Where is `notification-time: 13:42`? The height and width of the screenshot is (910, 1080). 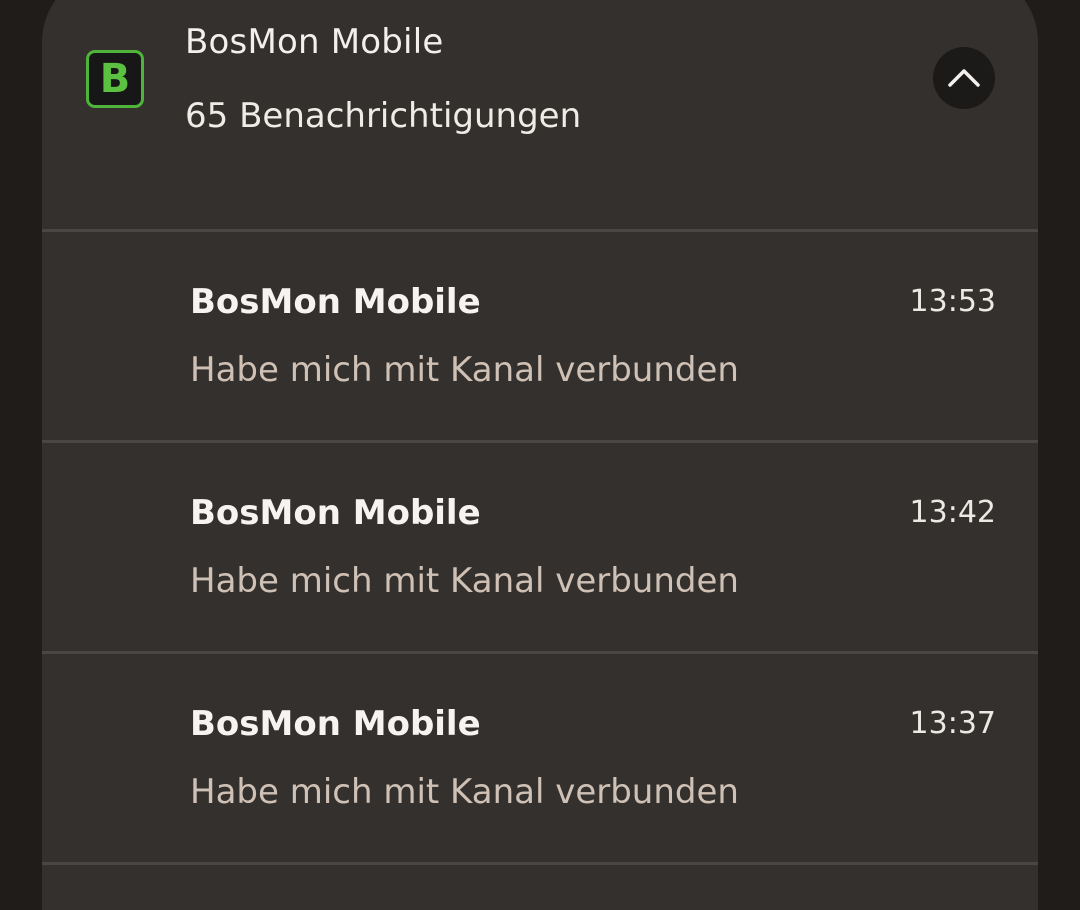 notification-time: 13:42 is located at coordinates (952, 512).